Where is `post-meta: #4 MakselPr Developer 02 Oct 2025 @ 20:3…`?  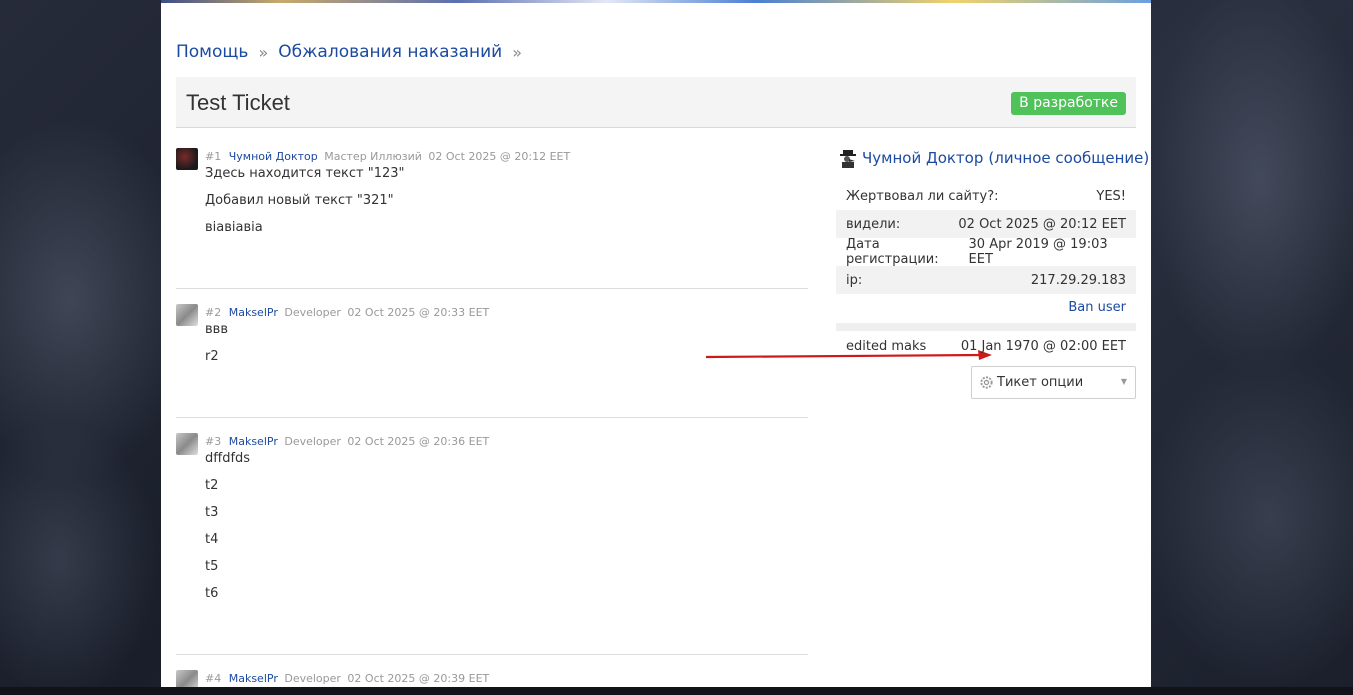
post-meta: #4 MakselPr Developer 02 Oct 2025 @ 20:3… is located at coordinates (347, 678).